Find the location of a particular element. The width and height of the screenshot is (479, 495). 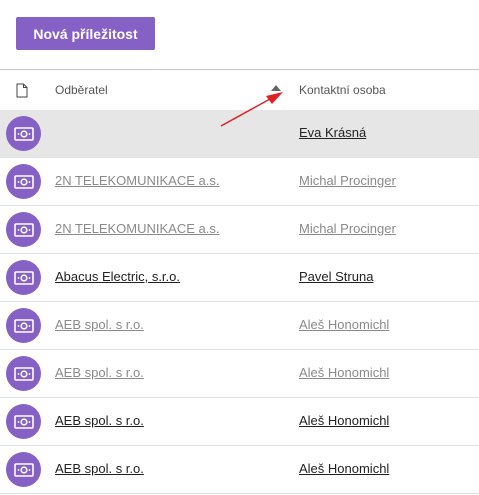

contact-link: Eva Krásná is located at coordinates (332, 132).